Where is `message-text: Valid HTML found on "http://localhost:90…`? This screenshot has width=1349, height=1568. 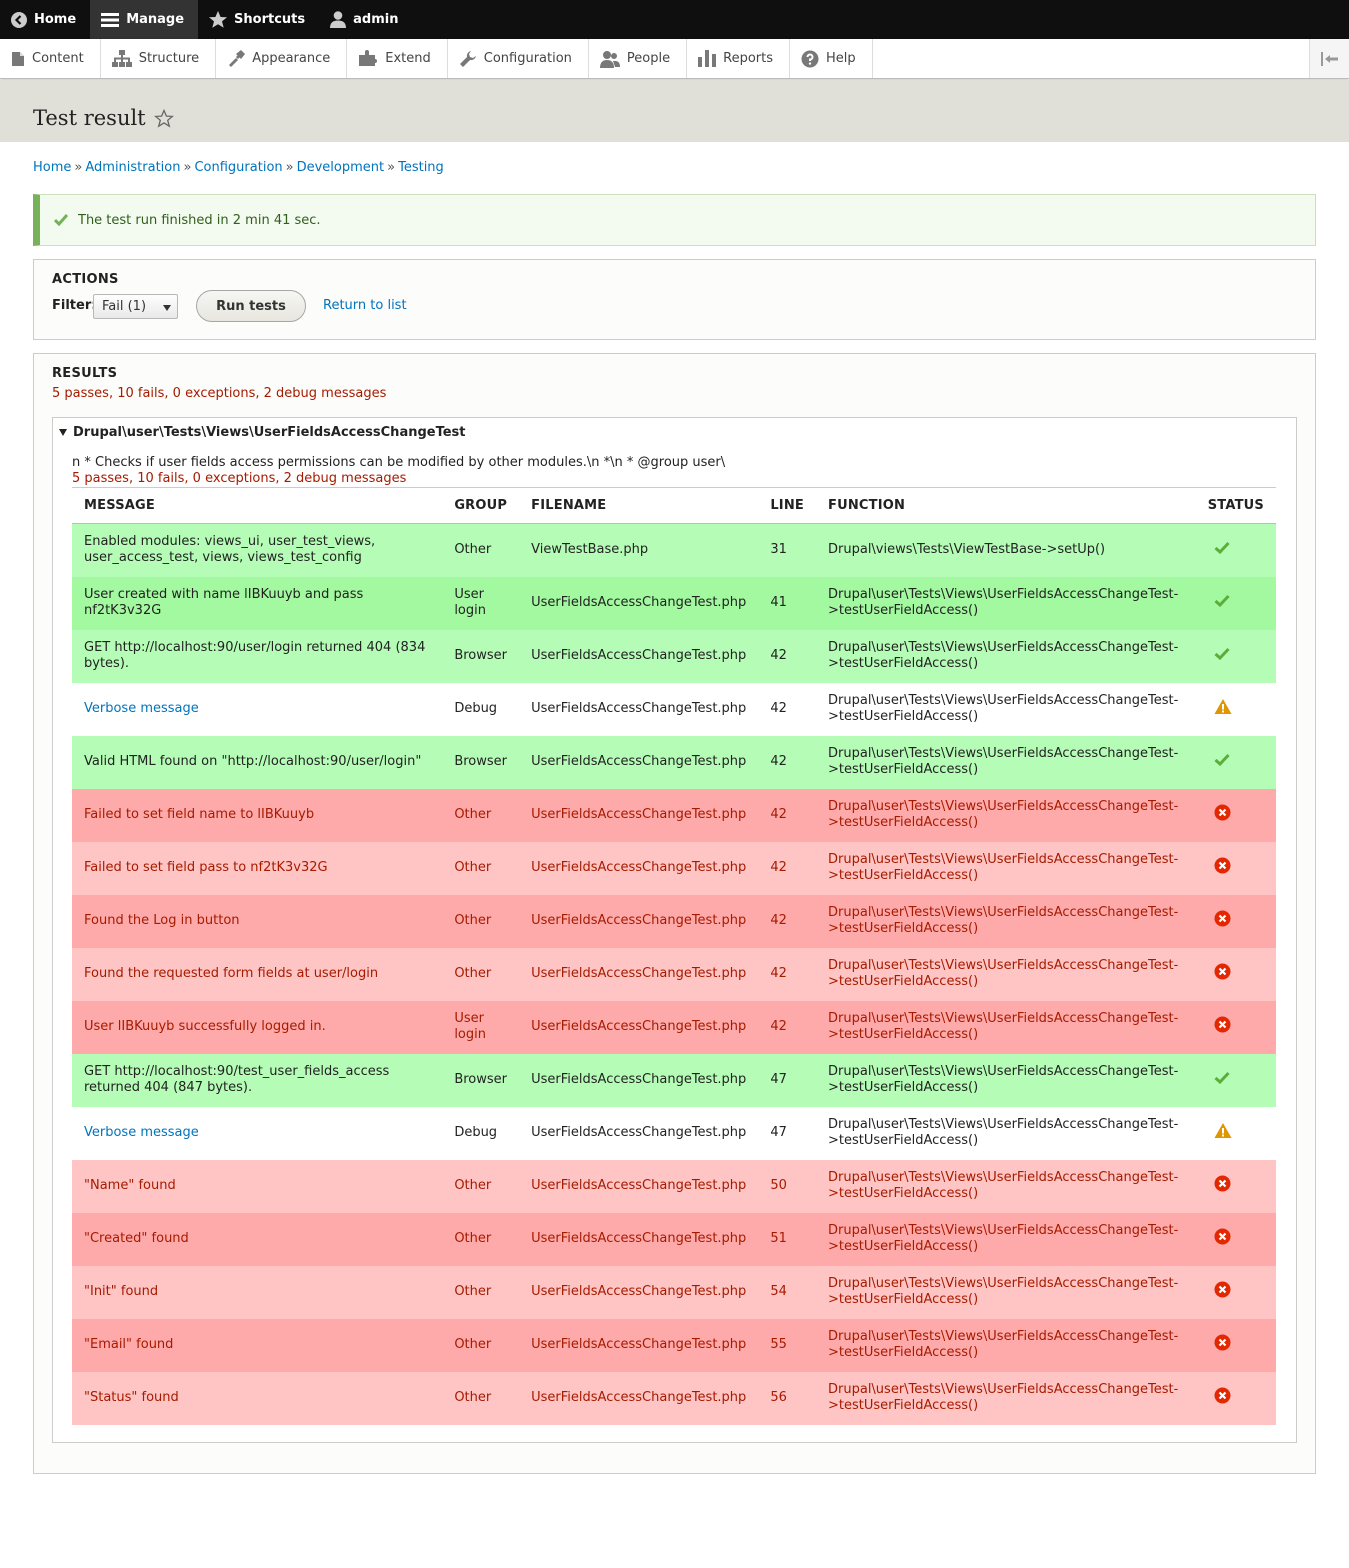 message-text: Valid HTML found on "http://localhost:90… is located at coordinates (253, 761).